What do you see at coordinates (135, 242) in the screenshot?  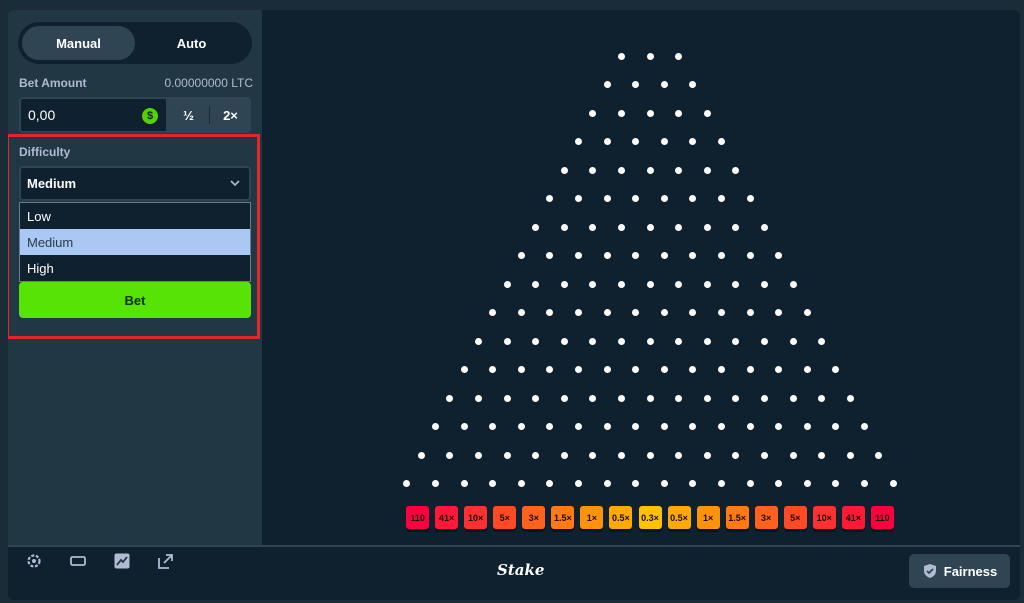 I see `difficulty-option-medium: Medium` at bounding box center [135, 242].